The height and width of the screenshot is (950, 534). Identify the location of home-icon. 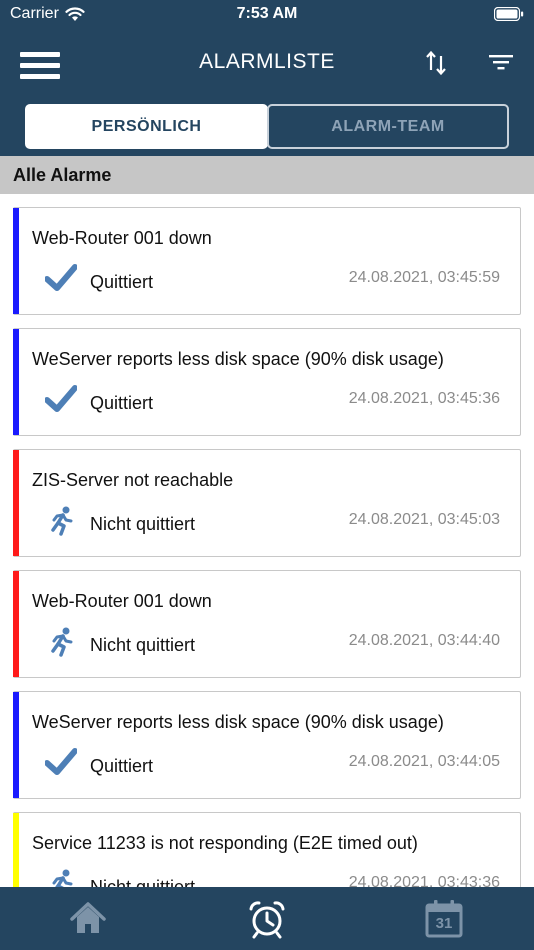
(88, 919).